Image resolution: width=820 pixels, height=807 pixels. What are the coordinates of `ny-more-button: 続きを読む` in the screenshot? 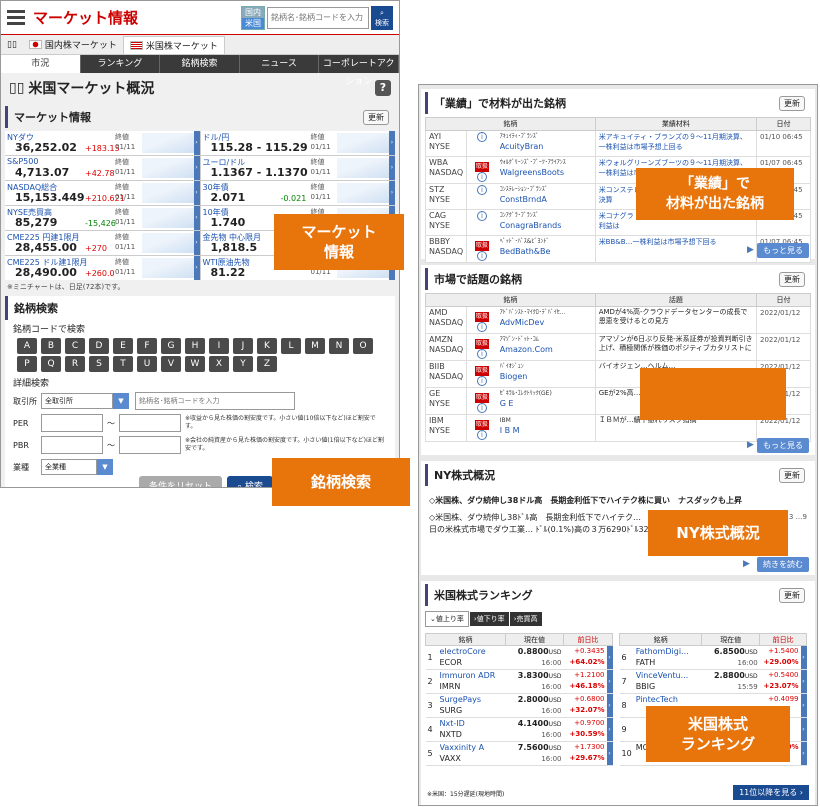 It's located at (783, 564).